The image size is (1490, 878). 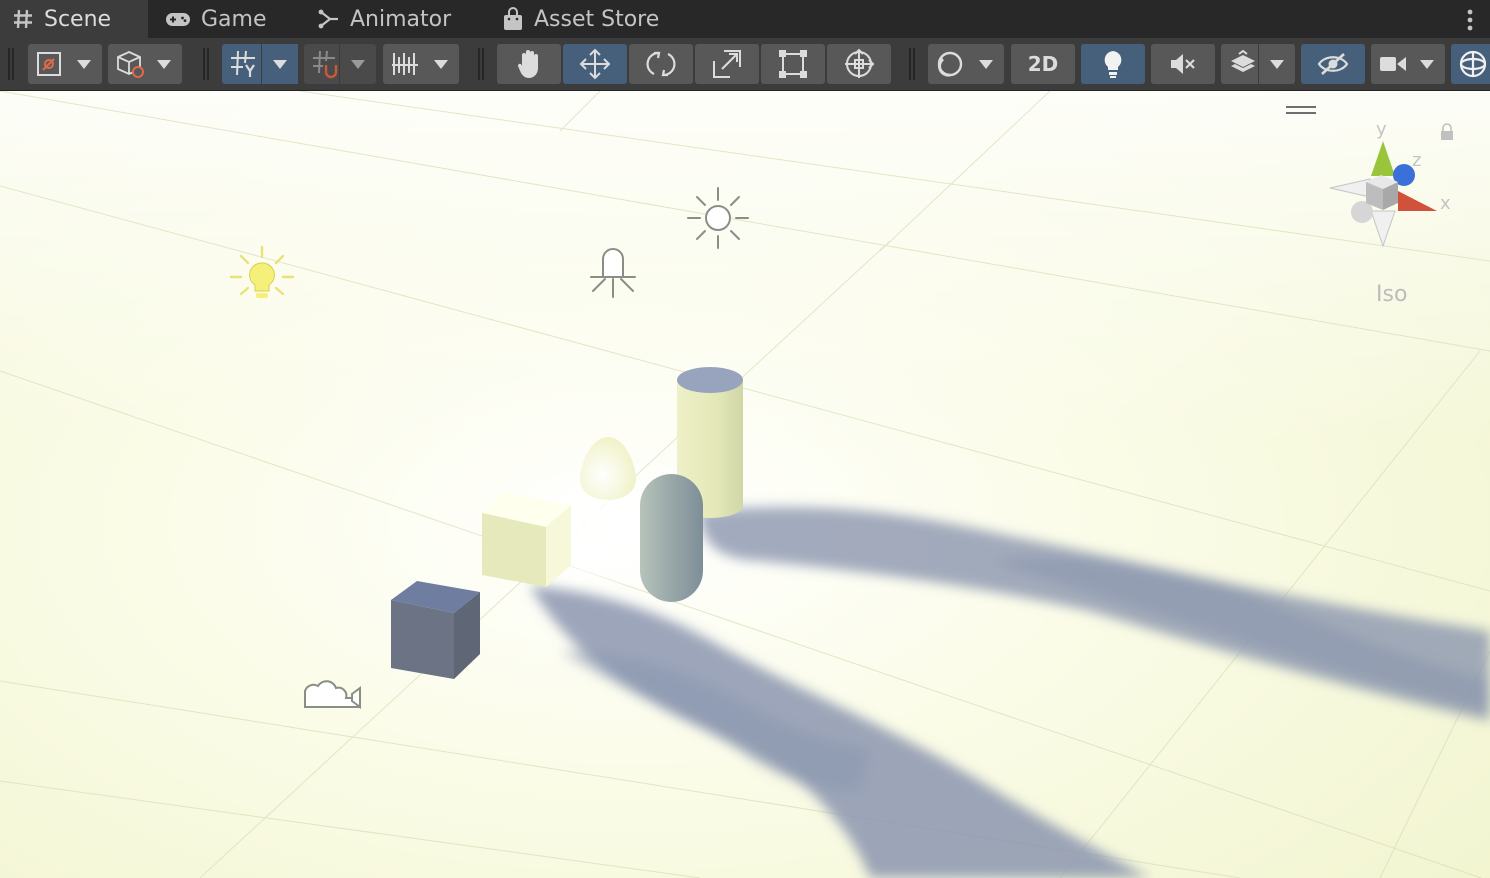 I want to click on tool-handle-position-dropdown, so click(x=65, y=64).